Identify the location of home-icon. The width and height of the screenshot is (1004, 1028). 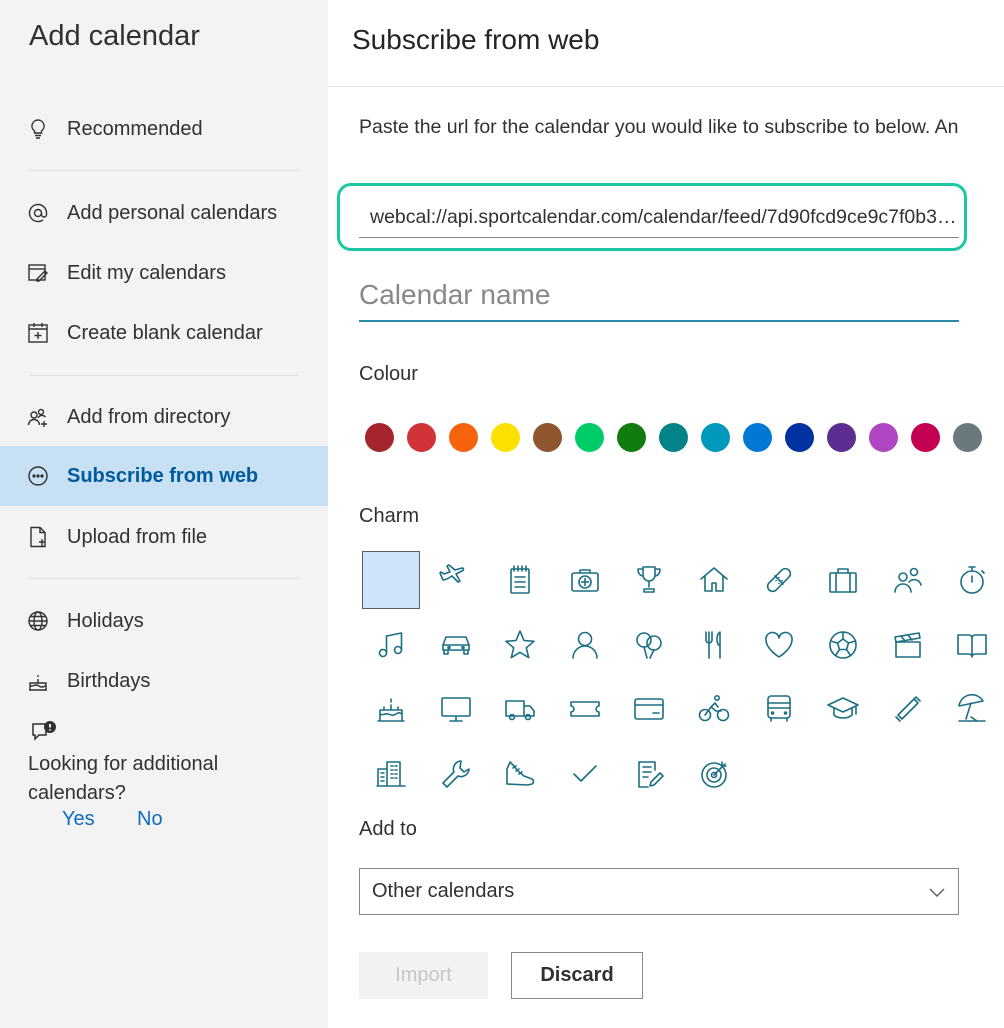
(714, 579).